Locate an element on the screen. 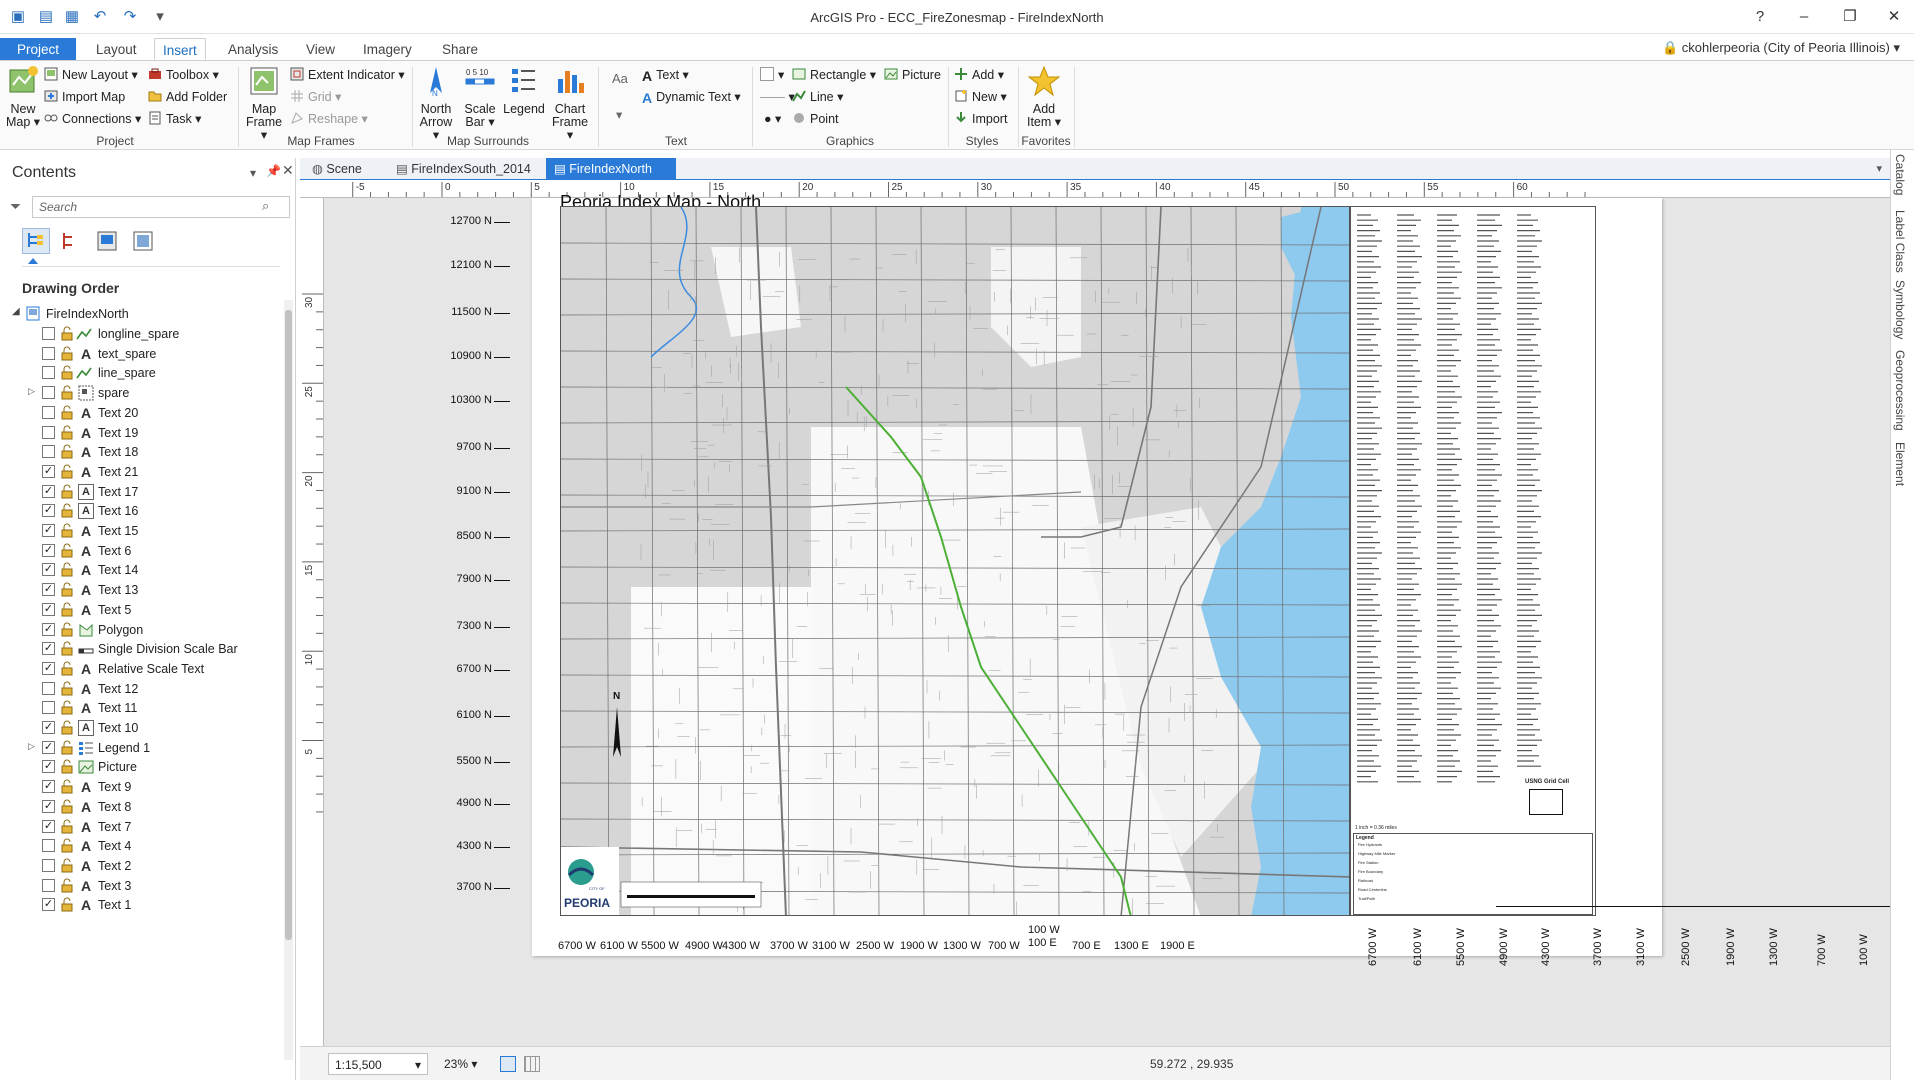 Image resolution: width=1914 pixels, height=1080 pixels. layer-item: ✓ A Text 7 is located at coordinates (140, 827).